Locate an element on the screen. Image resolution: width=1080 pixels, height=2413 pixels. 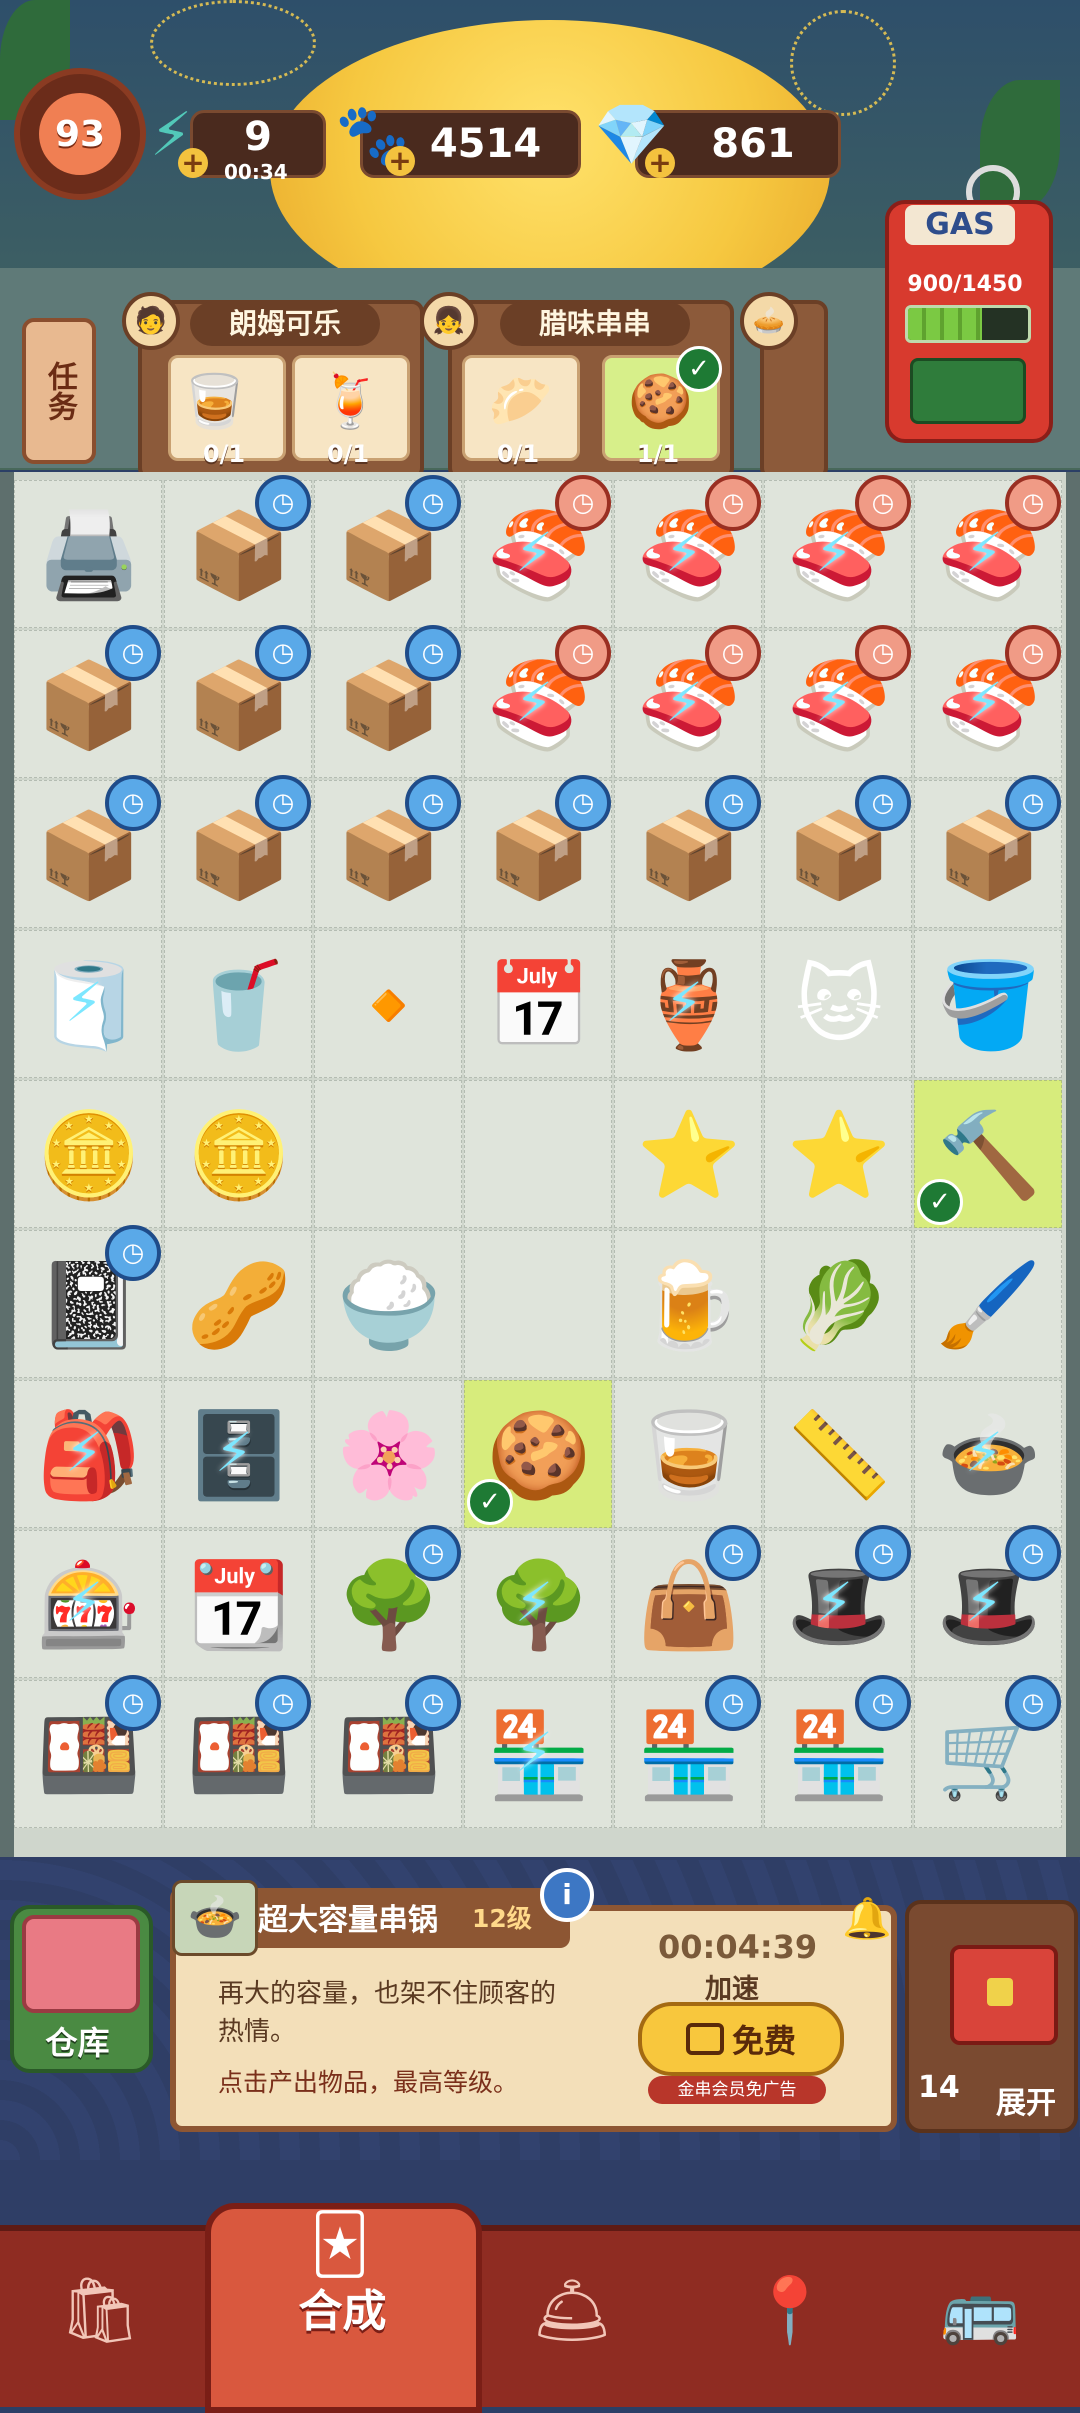
vip-no-ads-note: 金串会员免广告 is located at coordinates (737, 2090).